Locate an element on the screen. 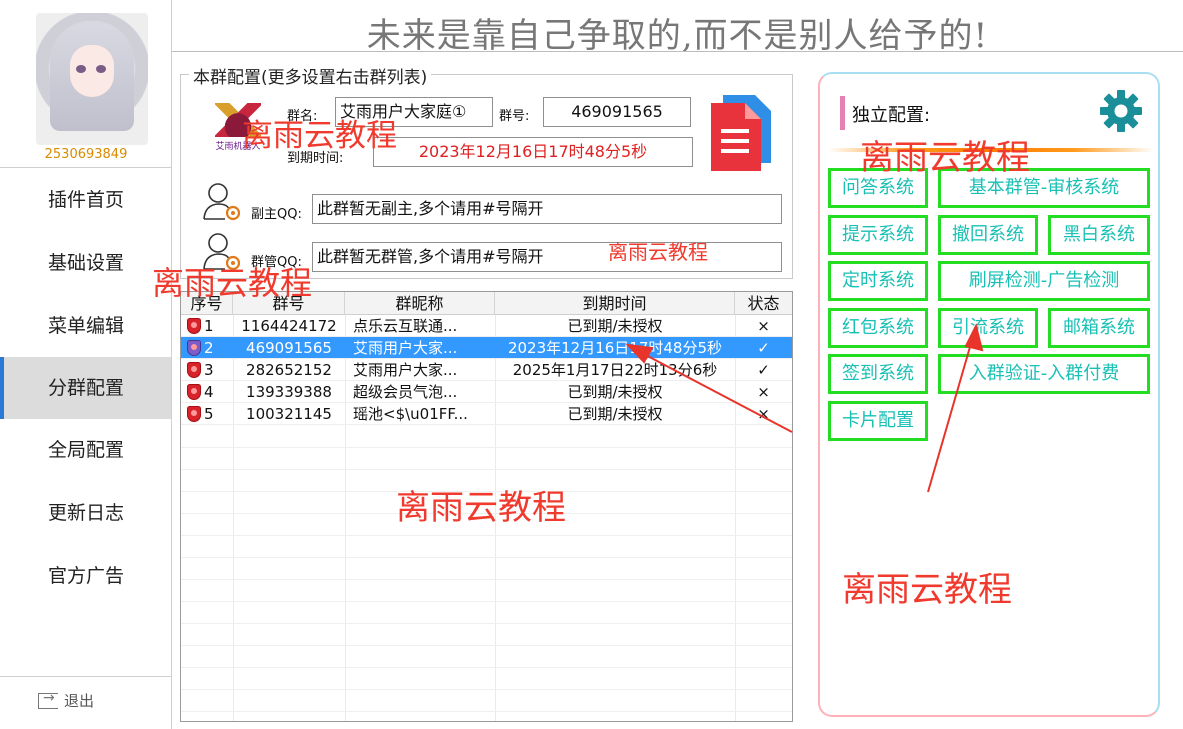 This screenshot has height=729, width=1183. avatar-eye-left is located at coordinates (81, 69).